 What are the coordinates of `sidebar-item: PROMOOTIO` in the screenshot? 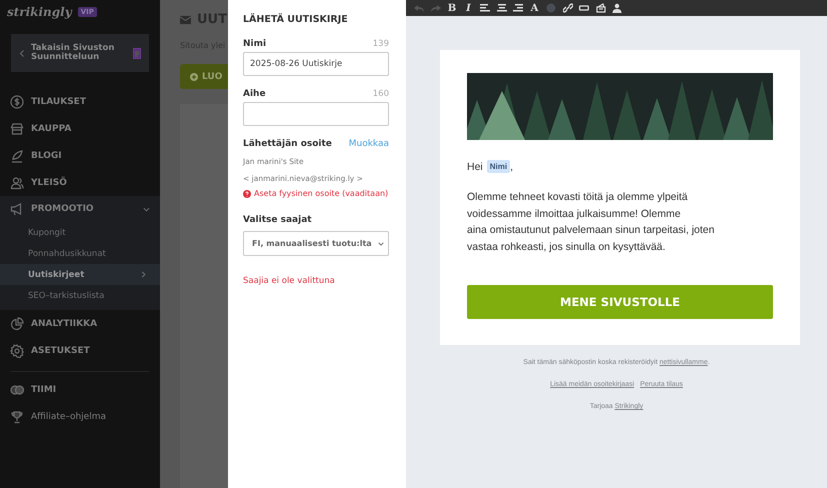 It's located at (80, 209).